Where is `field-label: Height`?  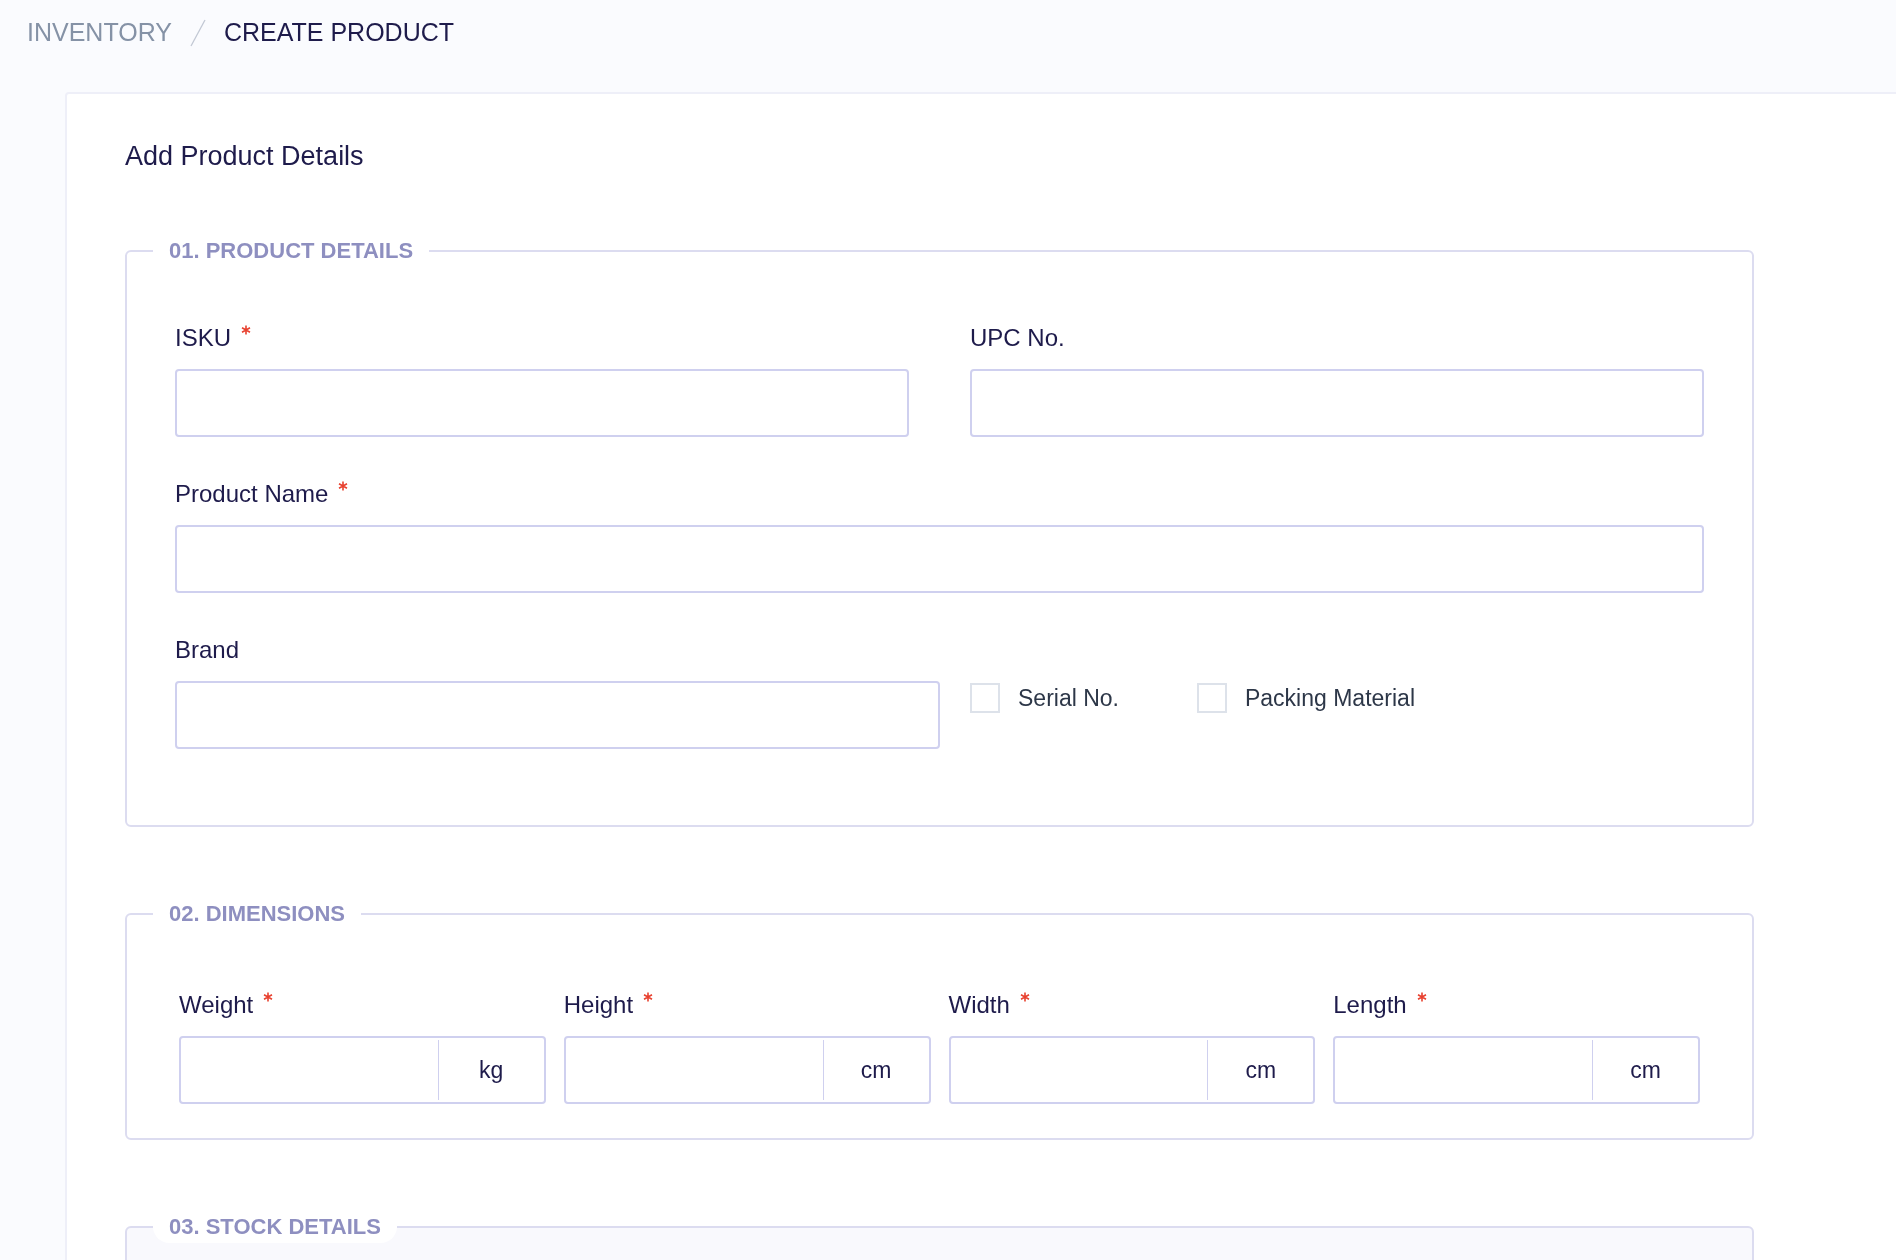
field-label: Height is located at coordinates (598, 1005).